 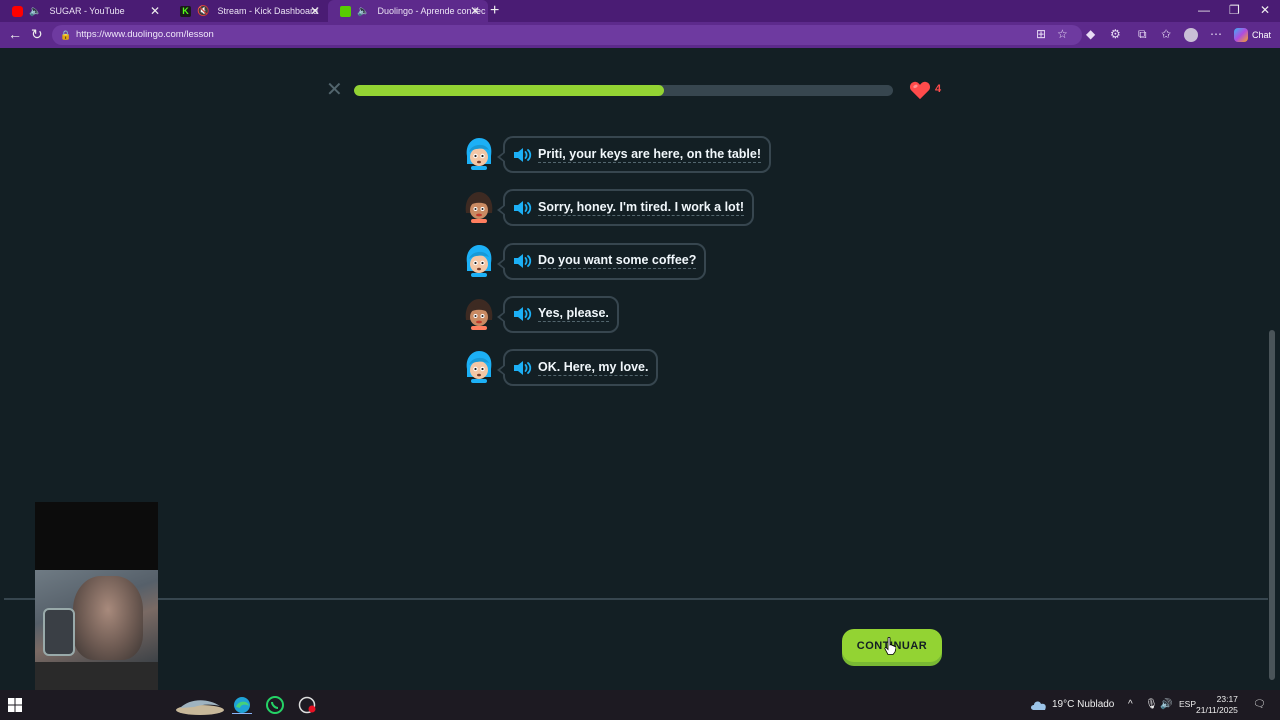 I want to click on dialog-text: OK. Here, my love., so click(x=593, y=368).